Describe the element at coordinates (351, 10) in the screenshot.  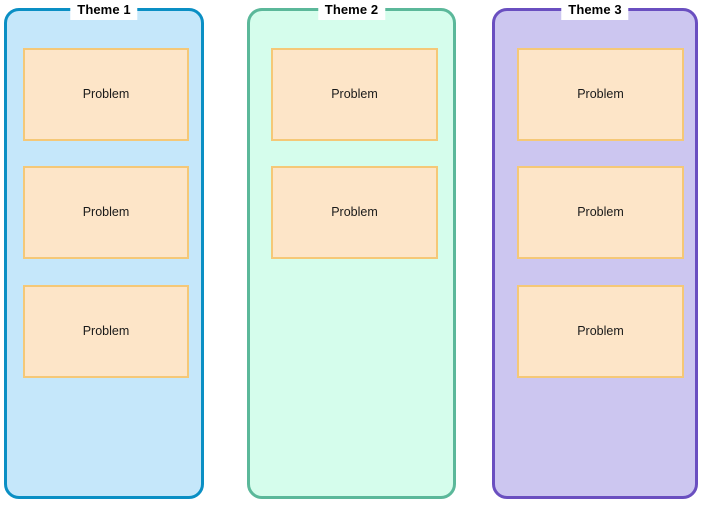
I see `theme-group-title-2: Theme 2` at that location.